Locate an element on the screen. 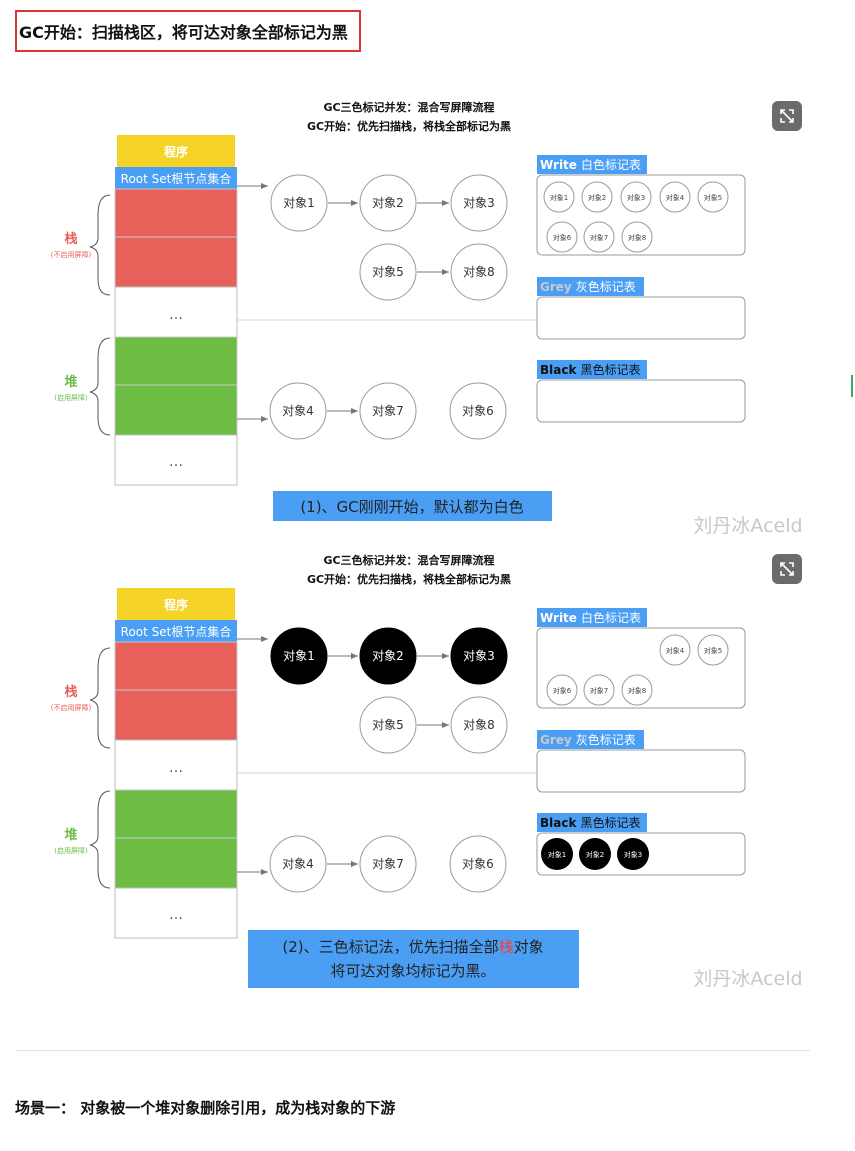 The height and width of the screenshot is (1151, 855). heading-highlight-box: GC开始：扫描栈区，将可达对象全部标记为黑 is located at coordinates (188, 31).